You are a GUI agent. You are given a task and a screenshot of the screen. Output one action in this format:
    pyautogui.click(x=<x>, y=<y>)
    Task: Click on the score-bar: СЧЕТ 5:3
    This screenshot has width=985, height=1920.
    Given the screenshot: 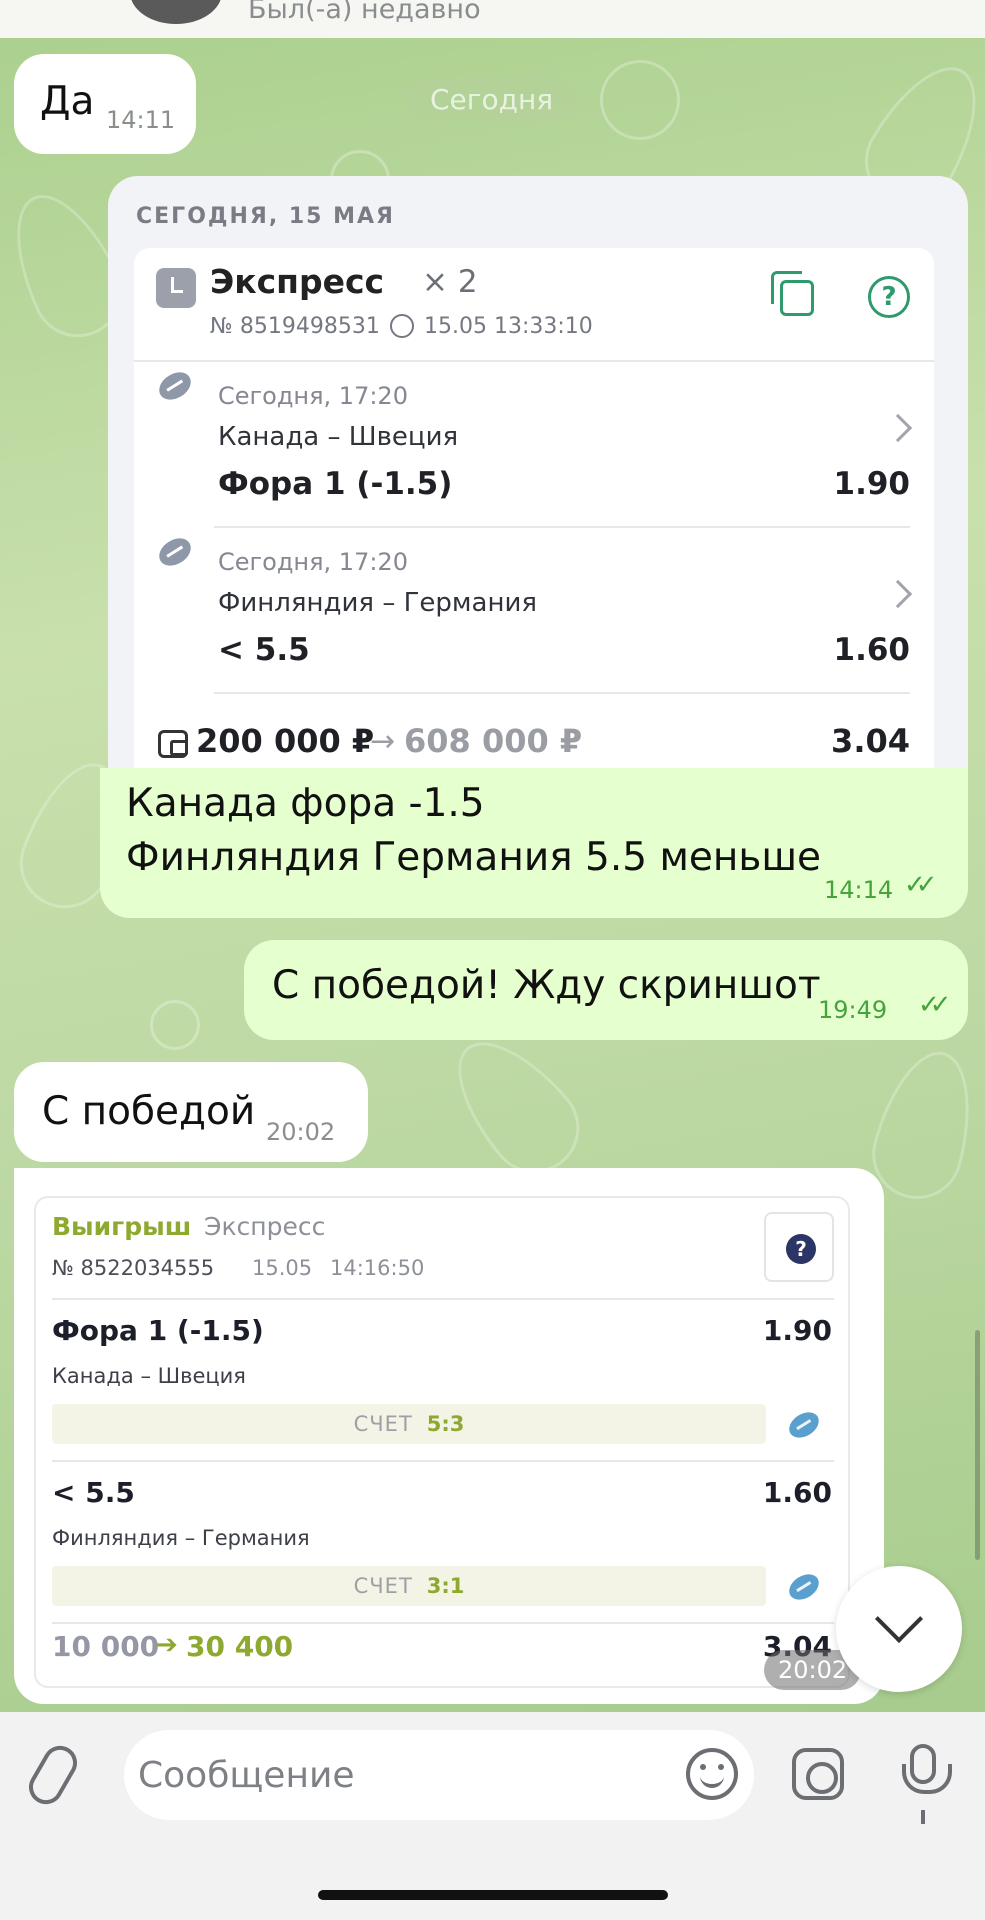 What is the action you would take?
    pyautogui.click(x=409, y=1424)
    